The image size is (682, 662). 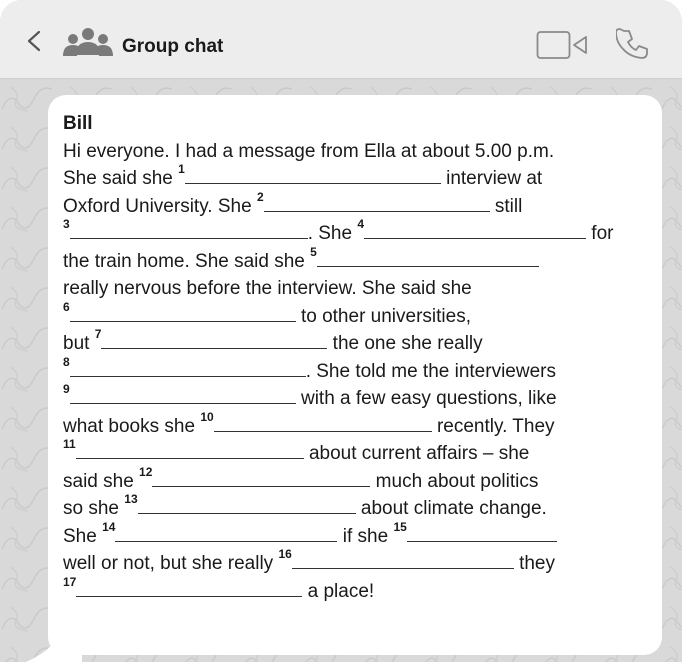 What do you see at coordinates (132, 426) in the screenshot?
I see `text-segment: what books she` at bounding box center [132, 426].